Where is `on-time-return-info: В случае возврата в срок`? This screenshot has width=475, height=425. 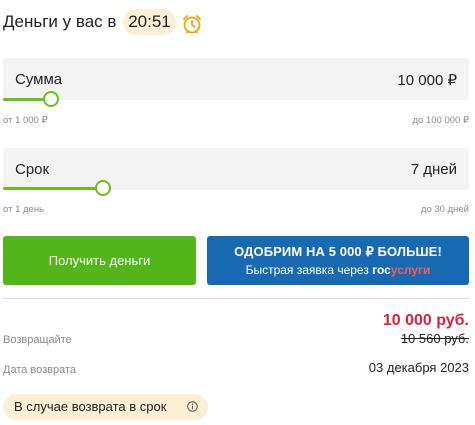 on-time-return-info: В случае возврата в срок is located at coordinates (105, 407).